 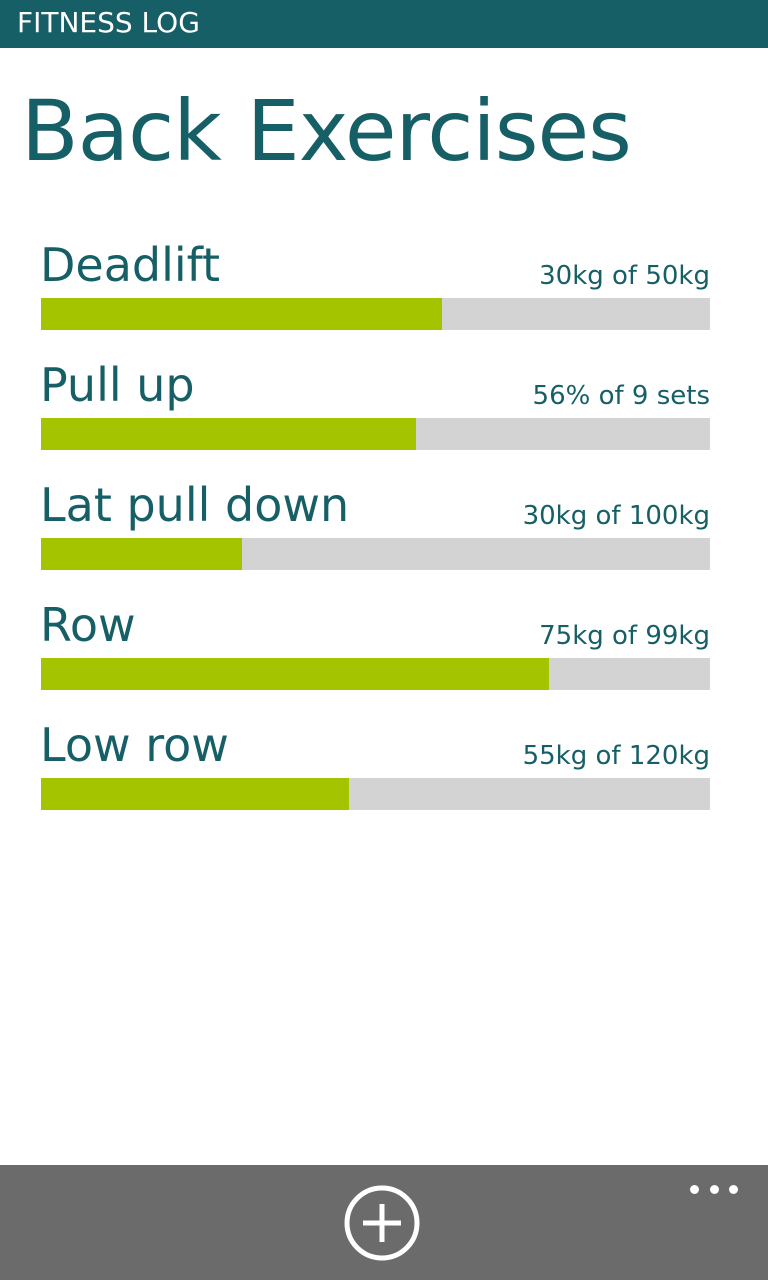 What do you see at coordinates (117, 385) in the screenshot?
I see `exercise-name: Pull up` at bounding box center [117, 385].